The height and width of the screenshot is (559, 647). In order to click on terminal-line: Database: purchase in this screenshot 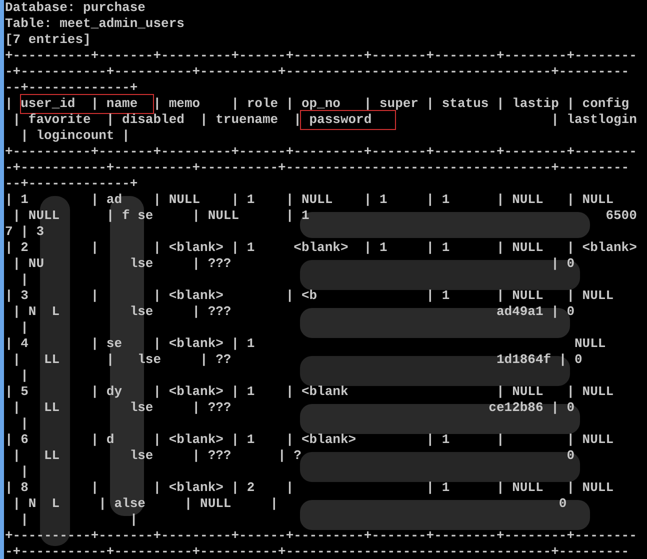, I will do `click(75, 8)`.